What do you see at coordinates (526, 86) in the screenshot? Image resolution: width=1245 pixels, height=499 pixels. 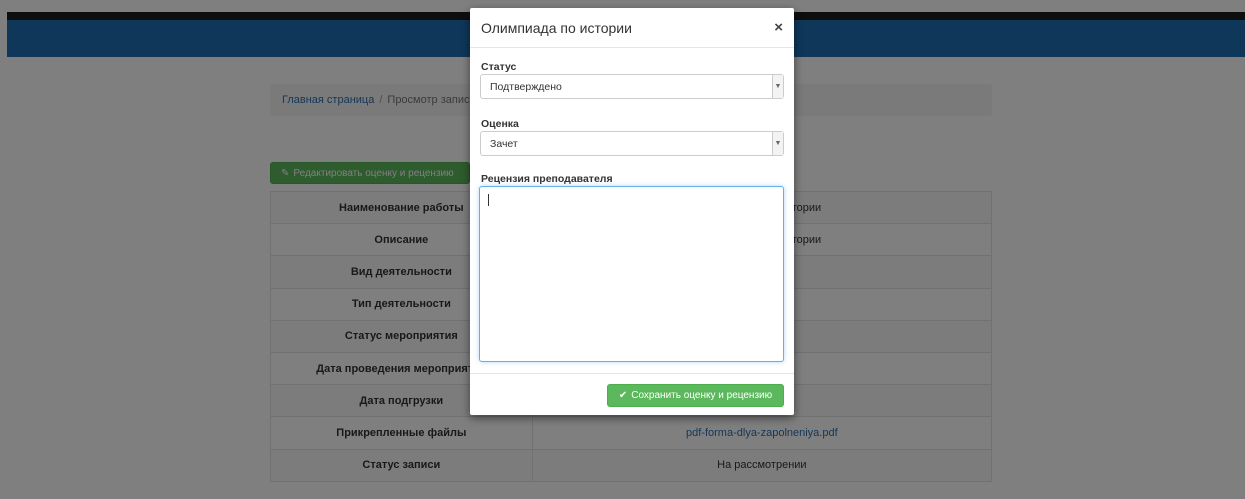 I see `status-select-value: Подтверждено` at bounding box center [526, 86].